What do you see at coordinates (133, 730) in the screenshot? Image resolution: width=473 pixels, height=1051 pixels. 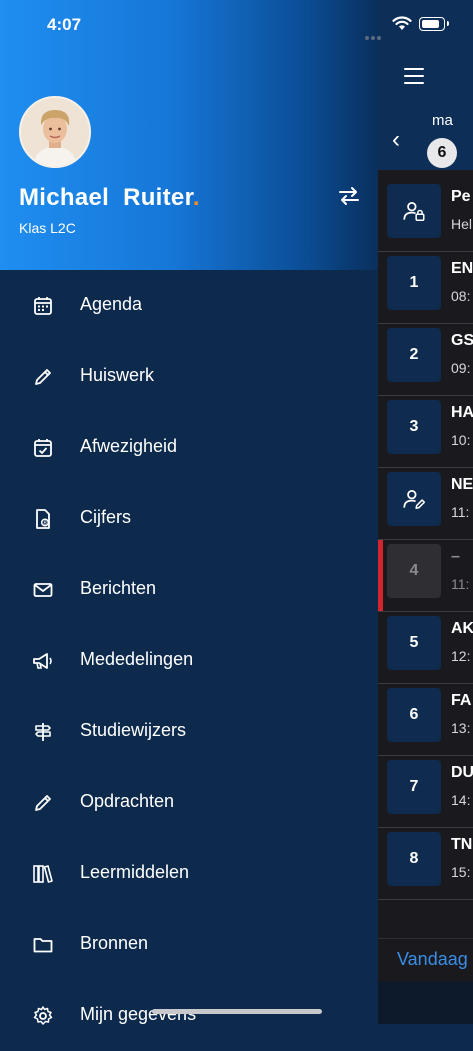 I see `menu-item-label: Studiewijzers` at bounding box center [133, 730].